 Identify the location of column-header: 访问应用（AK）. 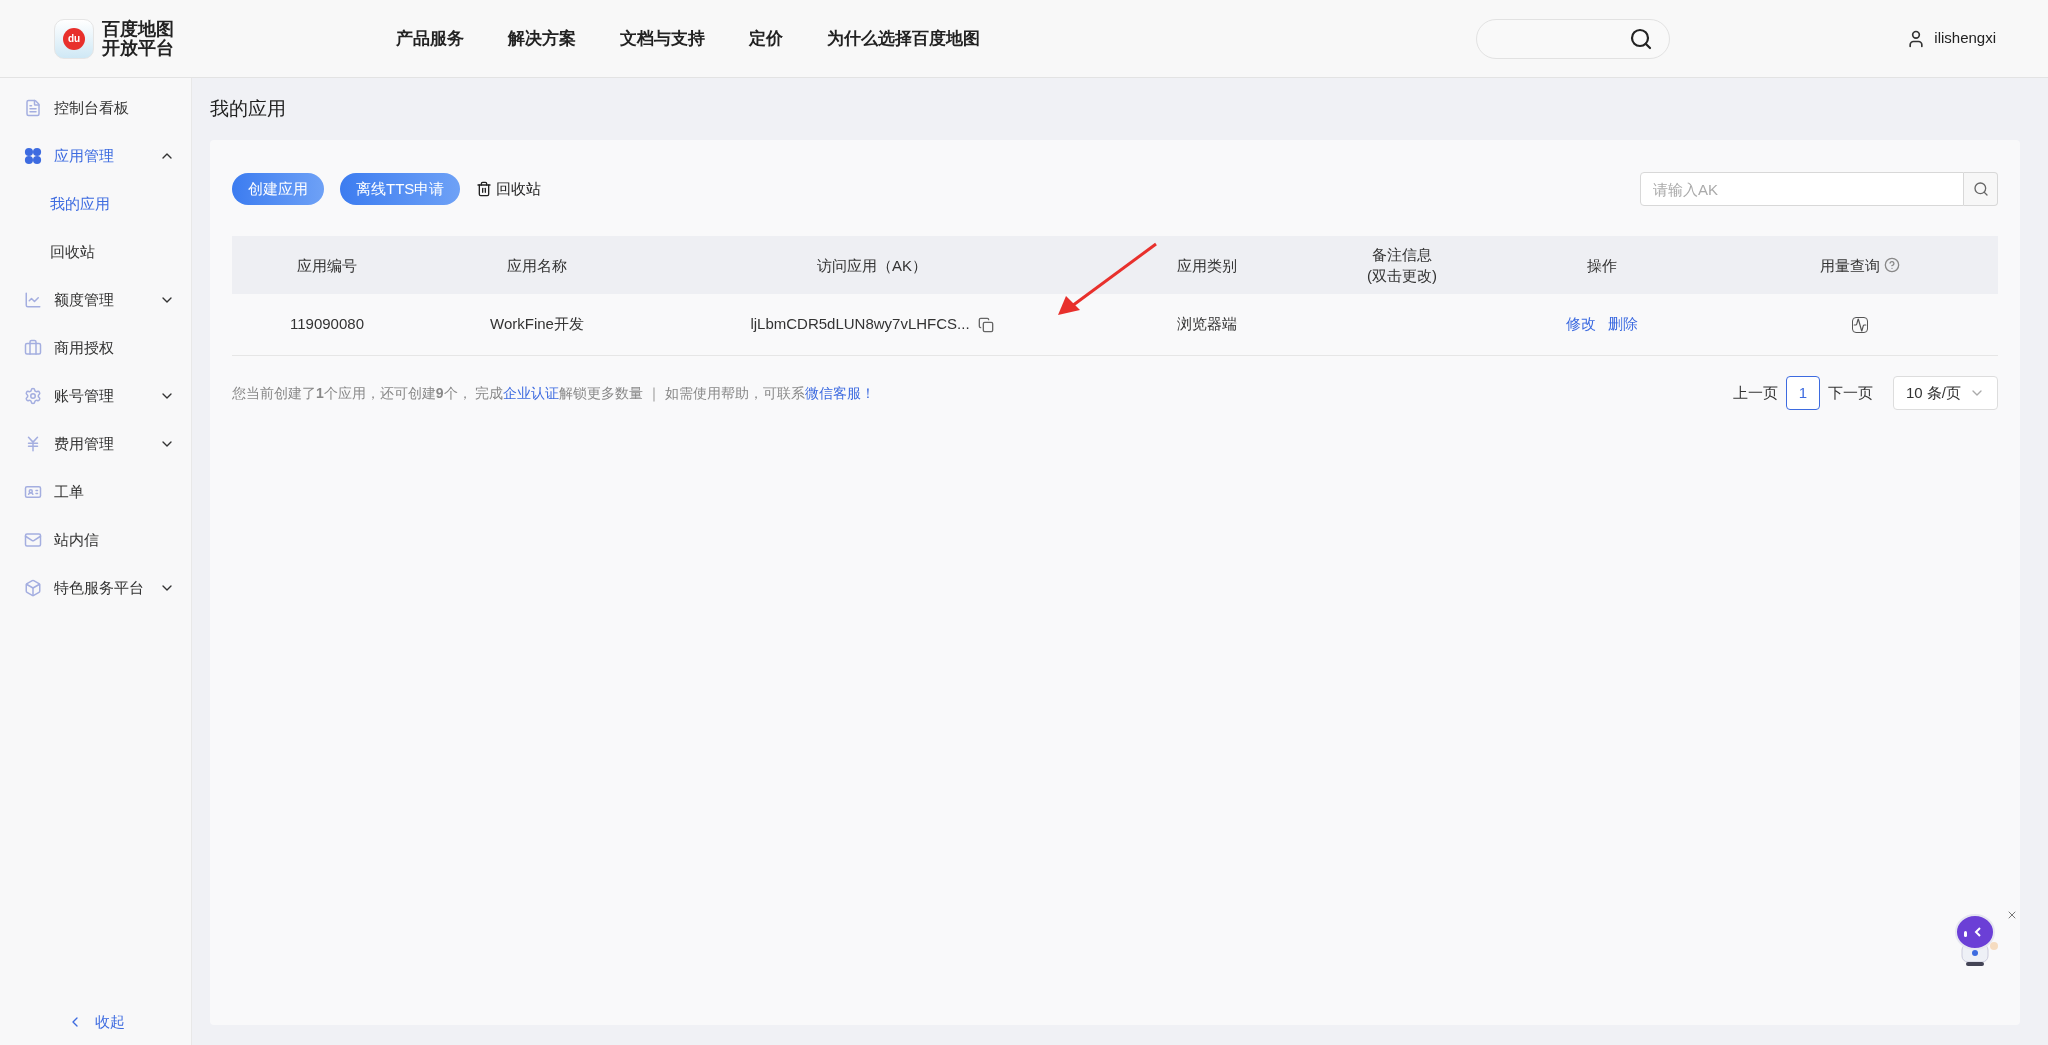
(872, 265).